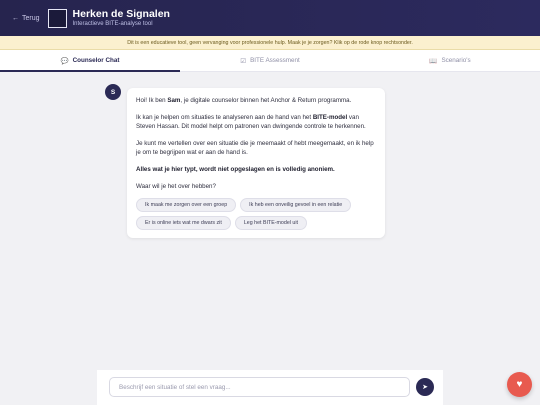 Image resolution: width=540 pixels, height=405 pixels. I want to click on tab-label: Counselor Chat, so click(96, 60).